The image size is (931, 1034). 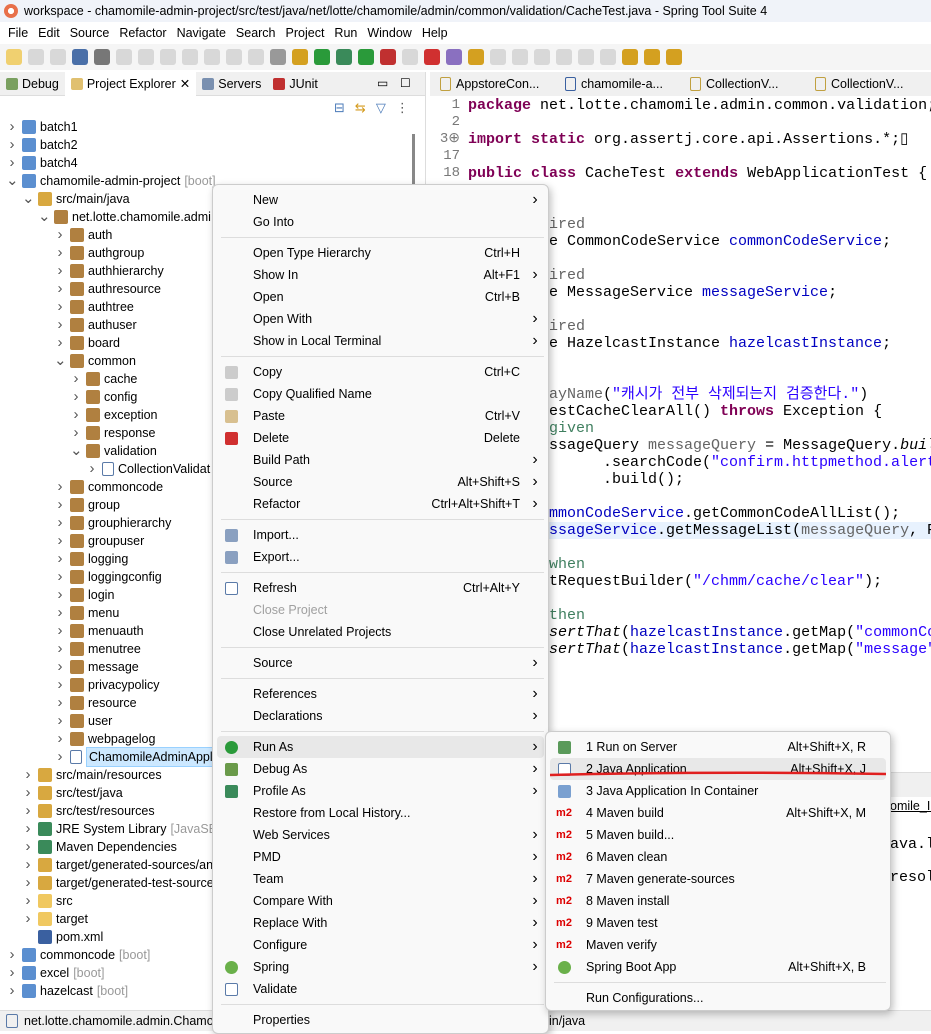 What do you see at coordinates (135, 757) in the screenshot?
I see `tree-item: › ChamomileAdminAppl` at bounding box center [135, 757].